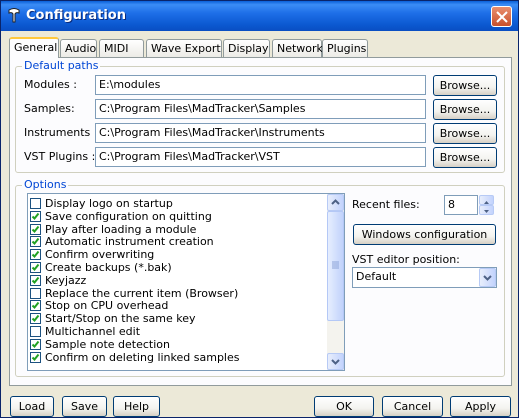  Describe the element at coordinates (297, 48) in the screenshot. I see `tab-network: Network` at that location.